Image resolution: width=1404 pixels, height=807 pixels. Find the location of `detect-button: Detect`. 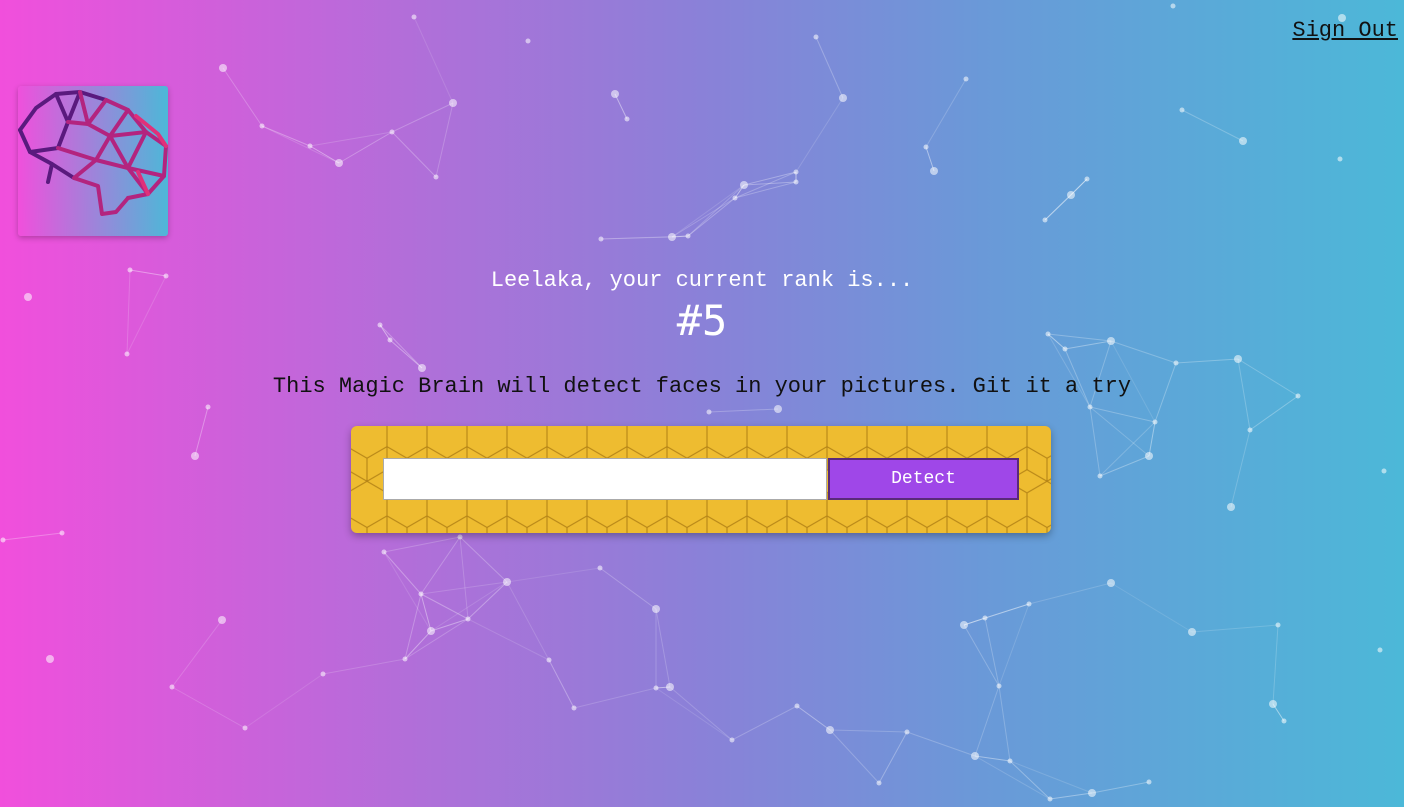

detect-button: Detect is located at coordinates (923, 479).